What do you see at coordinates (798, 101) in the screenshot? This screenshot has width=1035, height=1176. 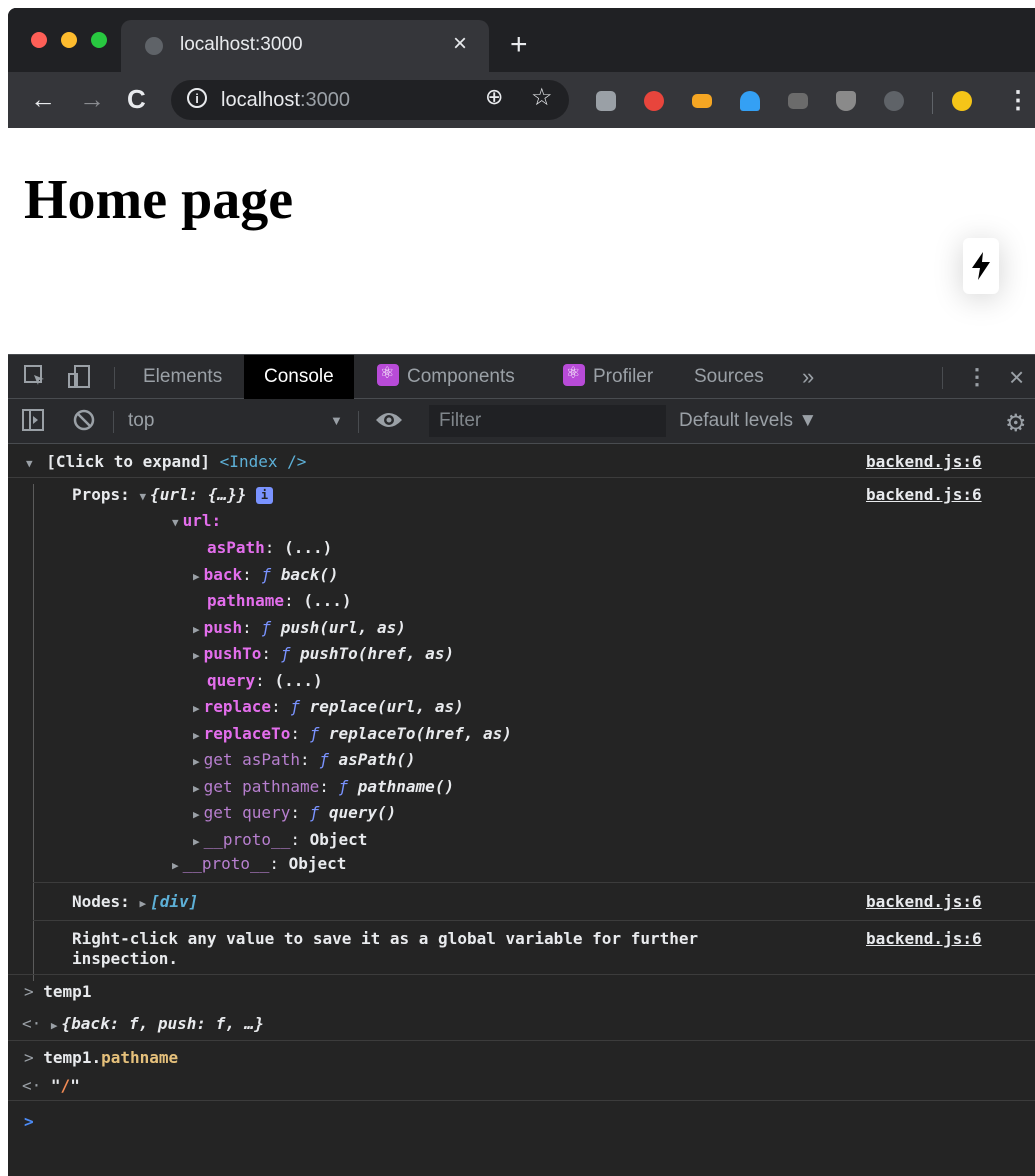 I see `chip-extension-icon` at bounding box center [798, 101].